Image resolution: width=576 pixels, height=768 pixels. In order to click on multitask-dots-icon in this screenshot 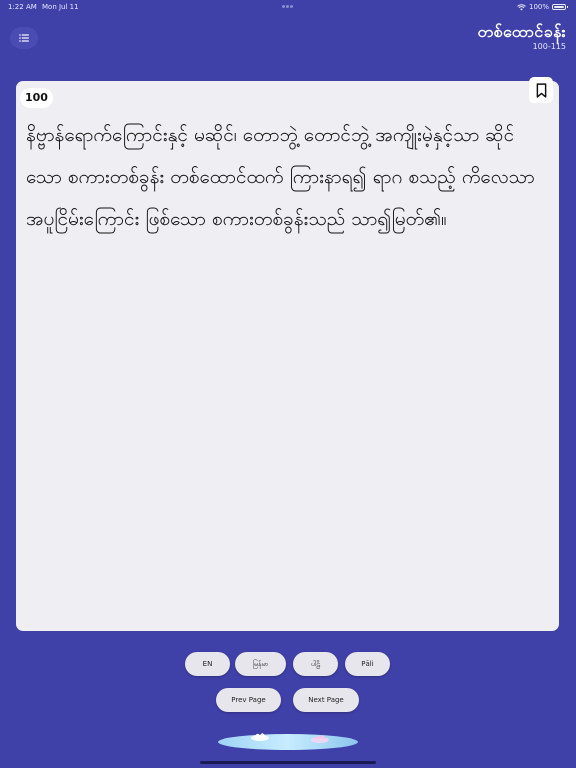, I will do `click(289, 7)`.